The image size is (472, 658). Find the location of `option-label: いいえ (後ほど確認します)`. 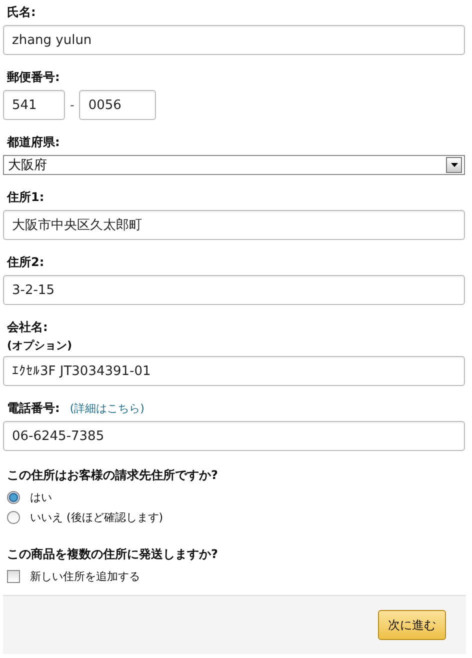

option-label: いいえ (後ほど確認します) is located at coordinates (97, 517).